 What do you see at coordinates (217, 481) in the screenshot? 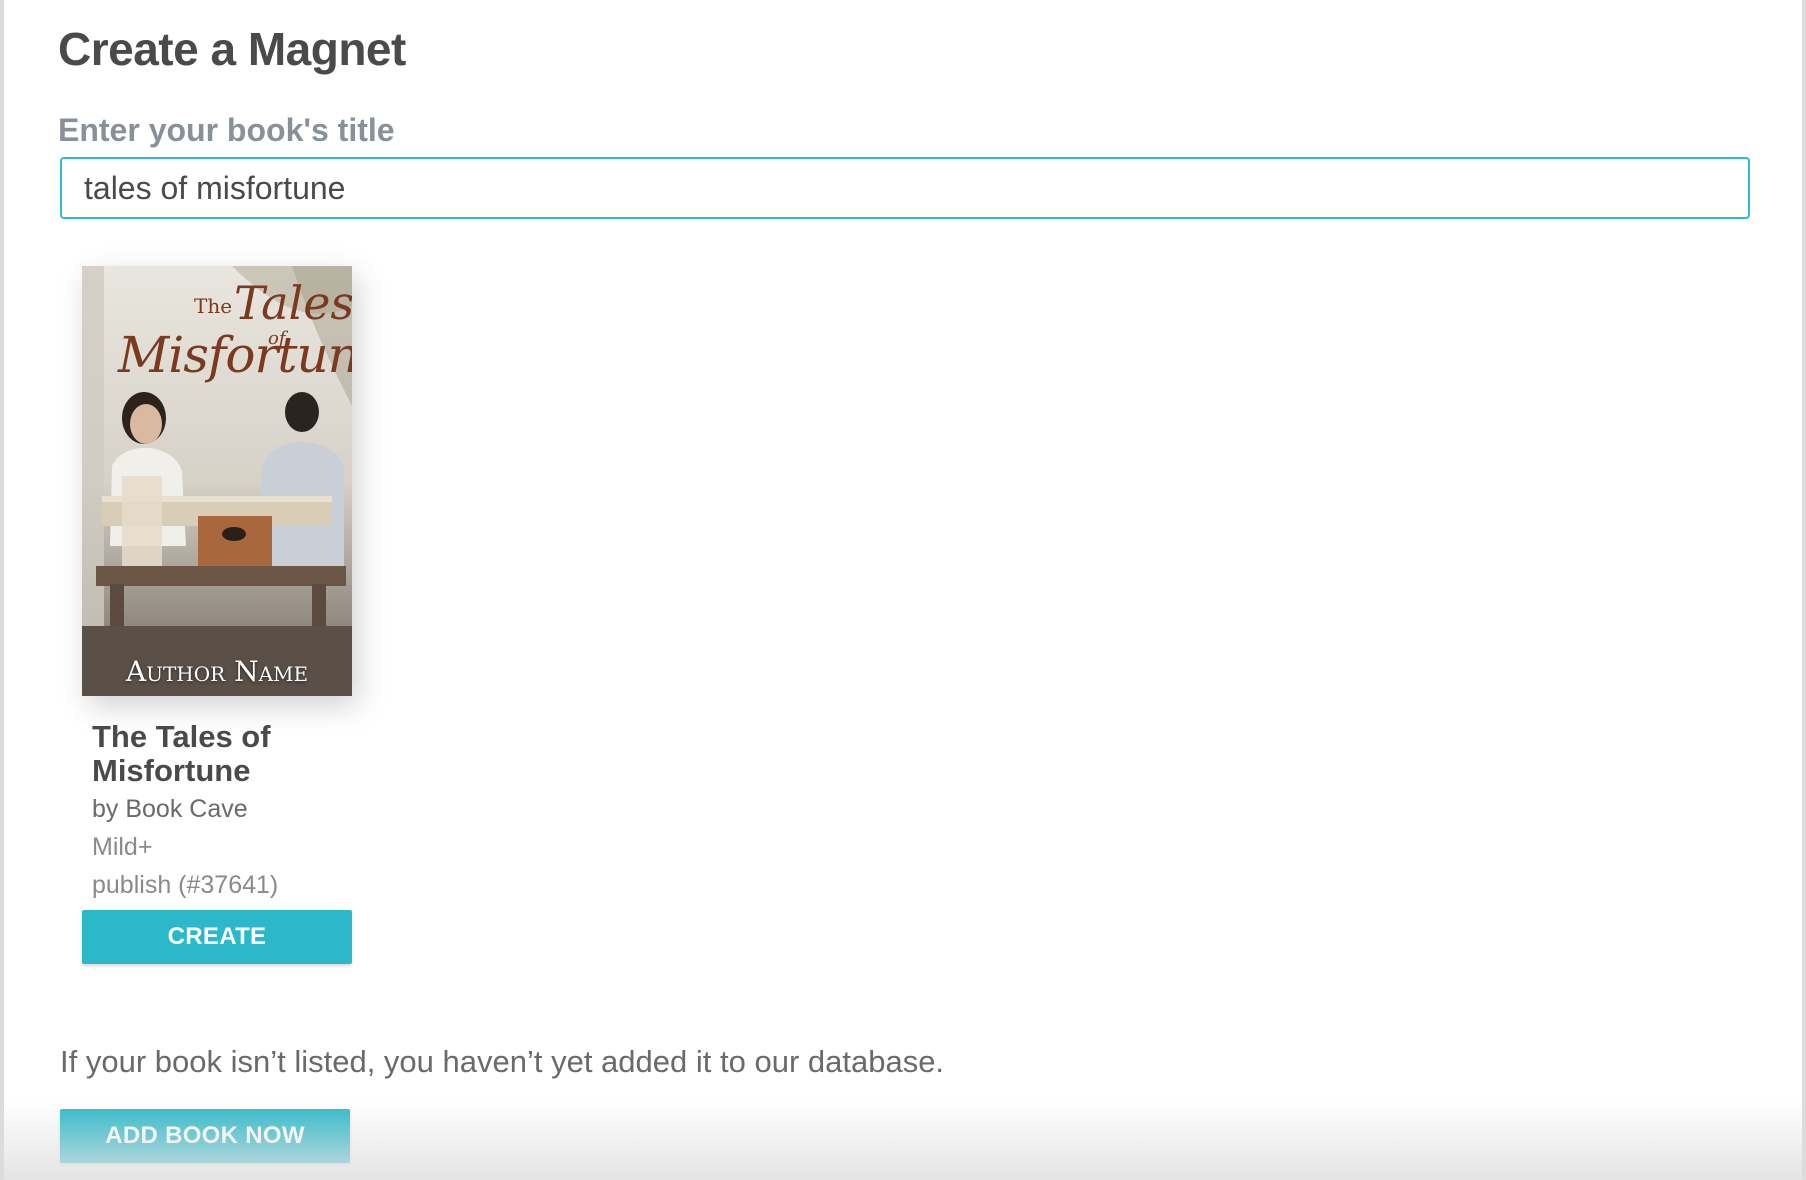
I see `book-cover-image: The Tales of Misfortune Author Name` at bounding box center [217, 481].